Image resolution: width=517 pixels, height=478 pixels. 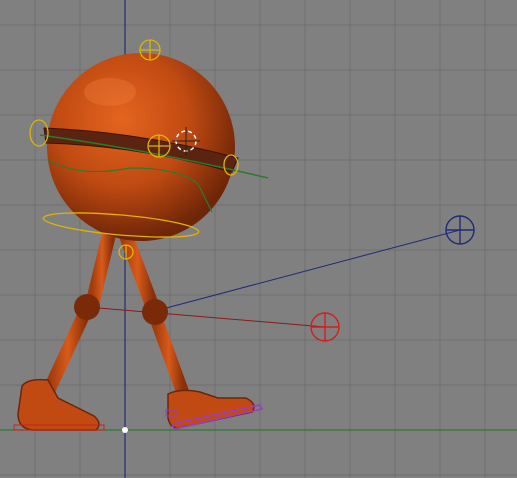 I want to click on front-leg, so click(x=189, y=324).